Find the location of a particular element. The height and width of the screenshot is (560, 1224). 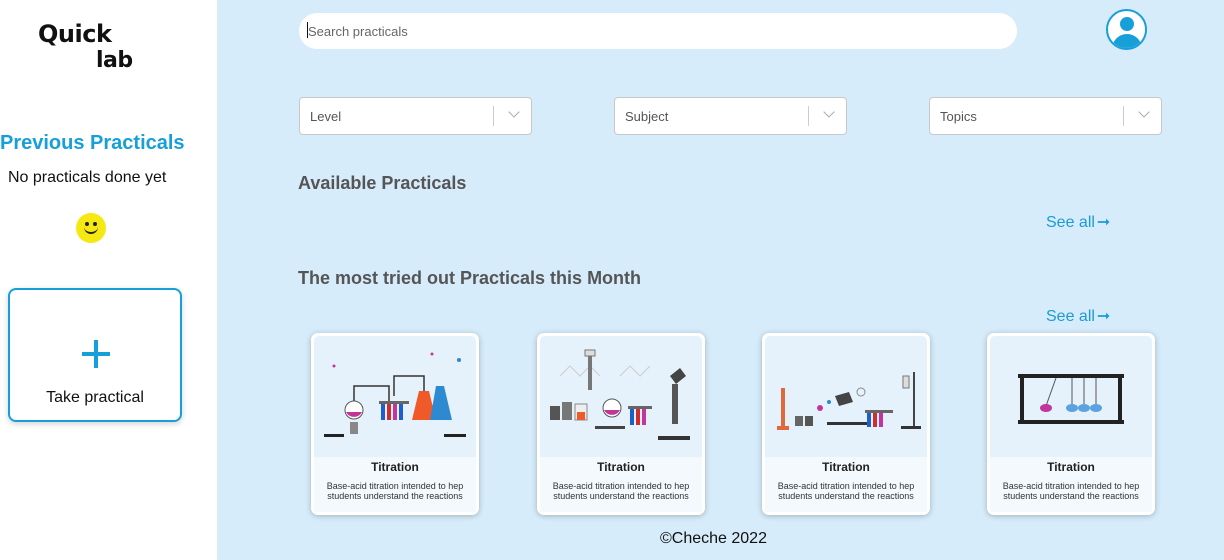

available-practicals-heading: Available Practicals is located at coordinates (382, 183).